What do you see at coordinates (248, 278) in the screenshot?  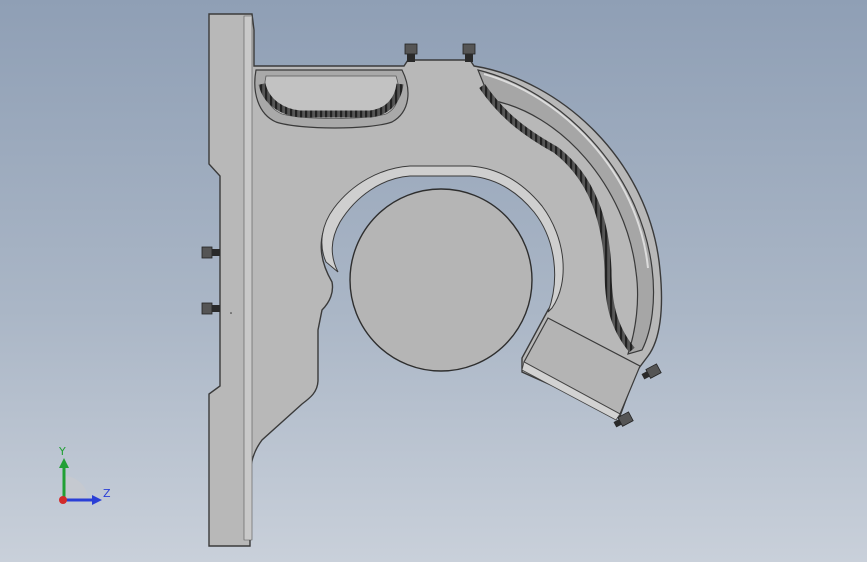 I see `left-bar-chamfer` at bounding box center [248, 278].